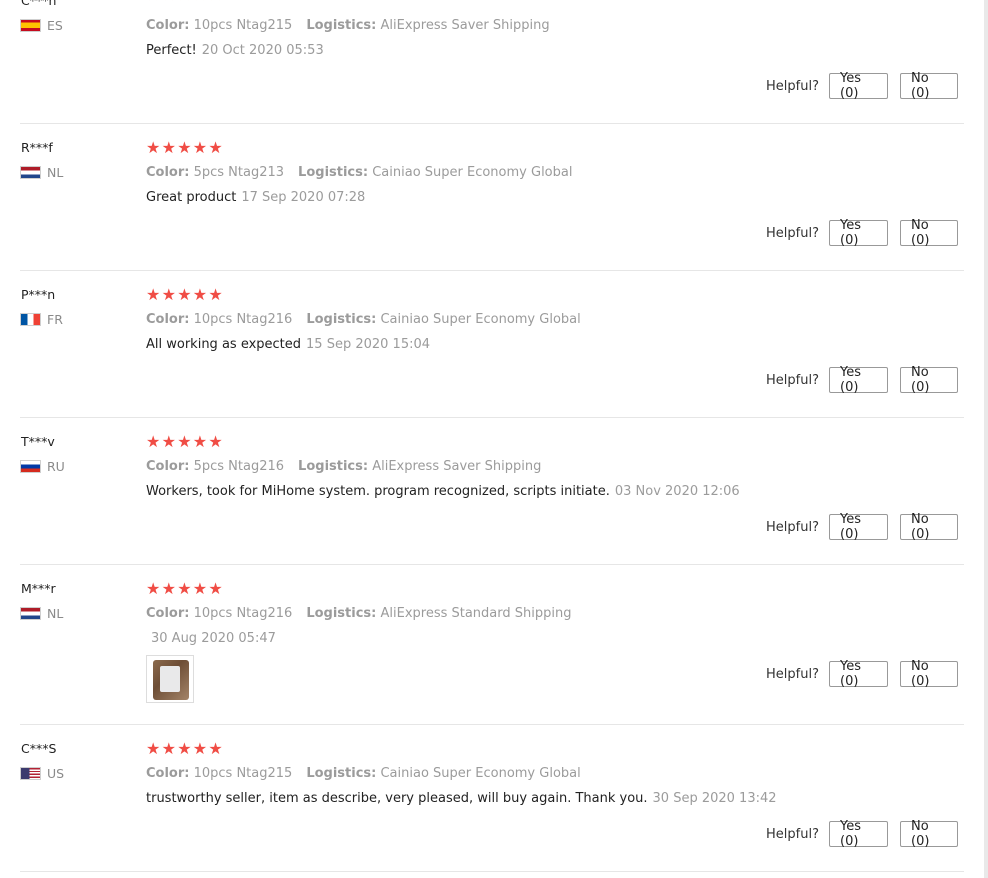  What do you see at coordinates (55, 25) in the screenshot?
I see `country-code: ES` at bounding box center [55, 25].